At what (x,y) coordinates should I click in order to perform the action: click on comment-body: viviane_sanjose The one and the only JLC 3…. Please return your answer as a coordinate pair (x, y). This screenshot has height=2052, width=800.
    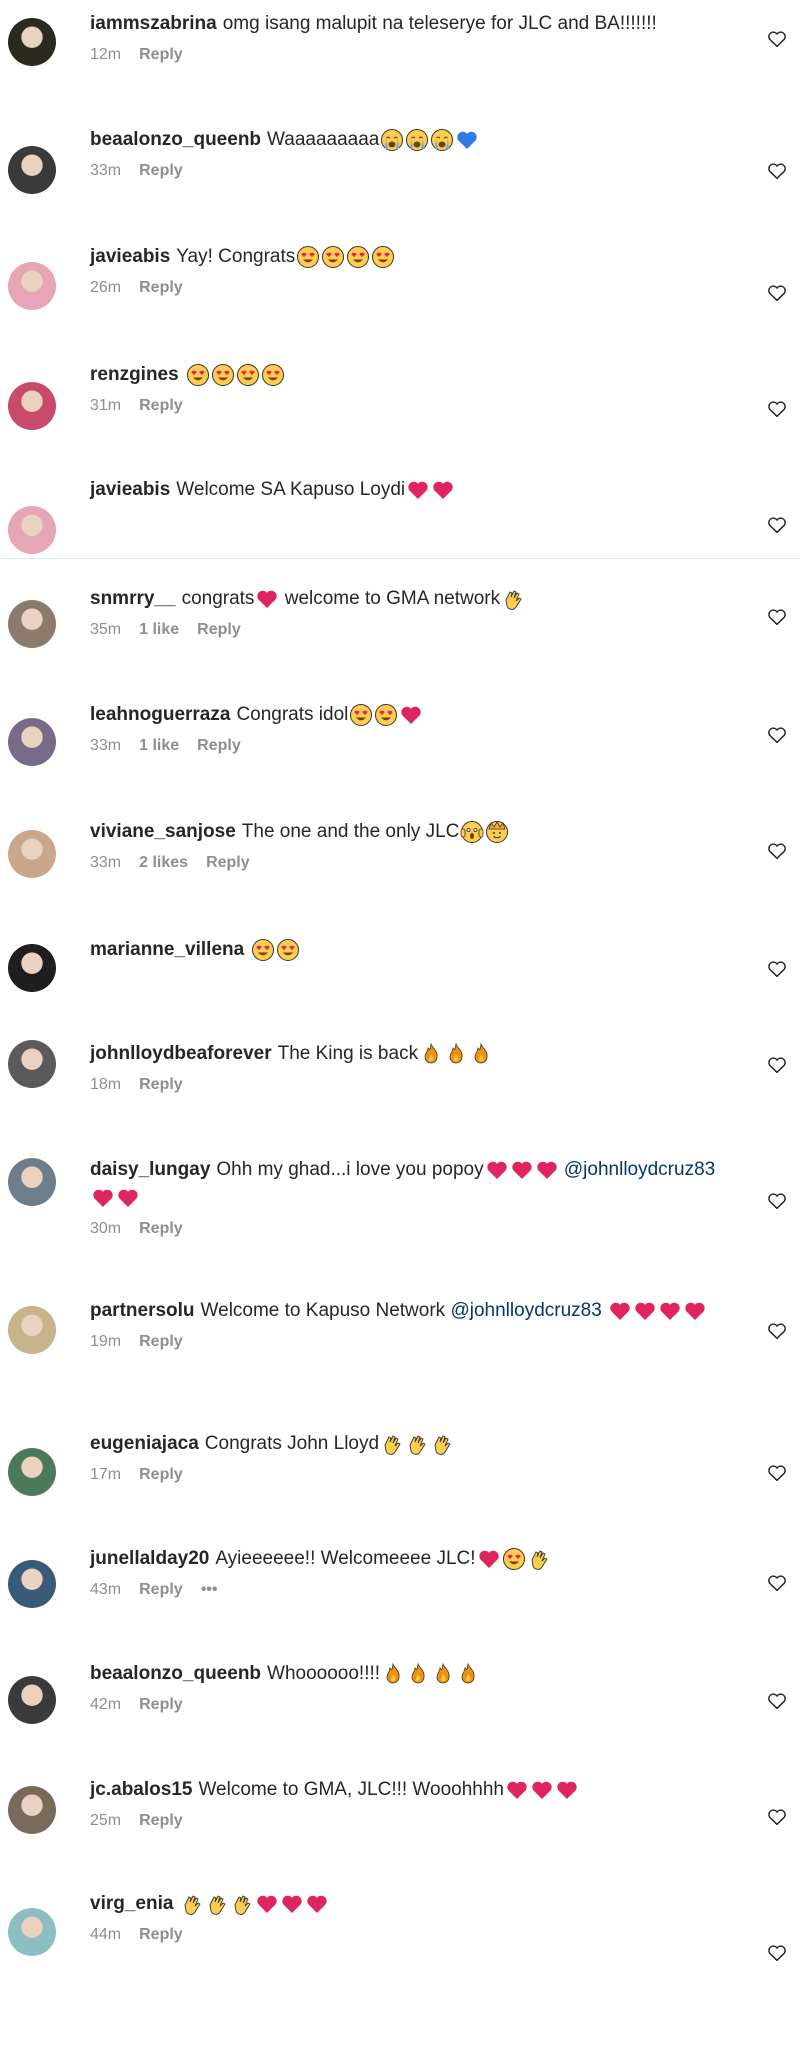
    Looking at the image, I should click on (410, 845).